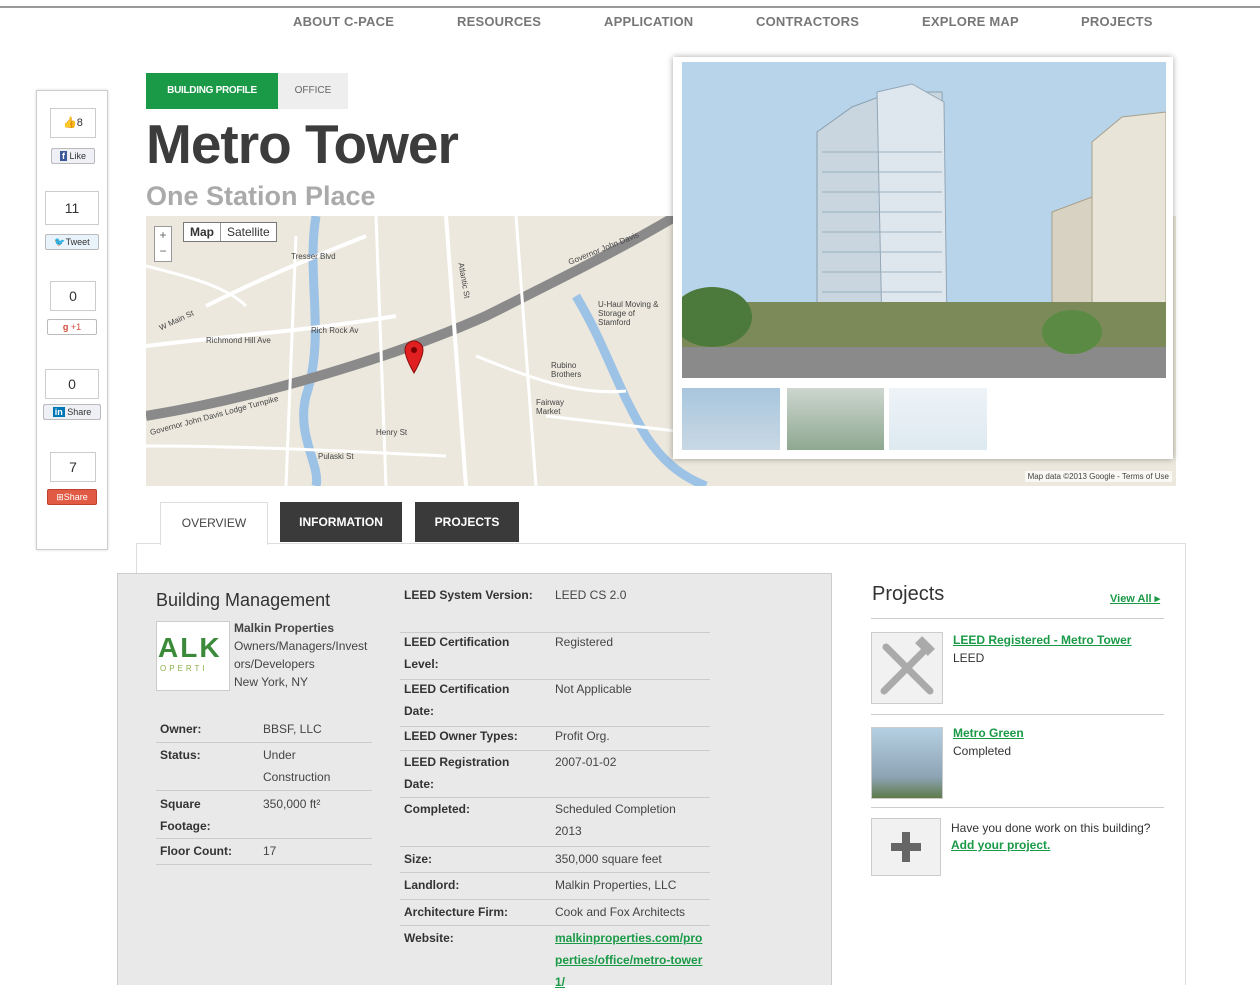  Describe the element at coordinates (271, 682) in the screenshot. I see `manager-location: New York, NY` at that location.